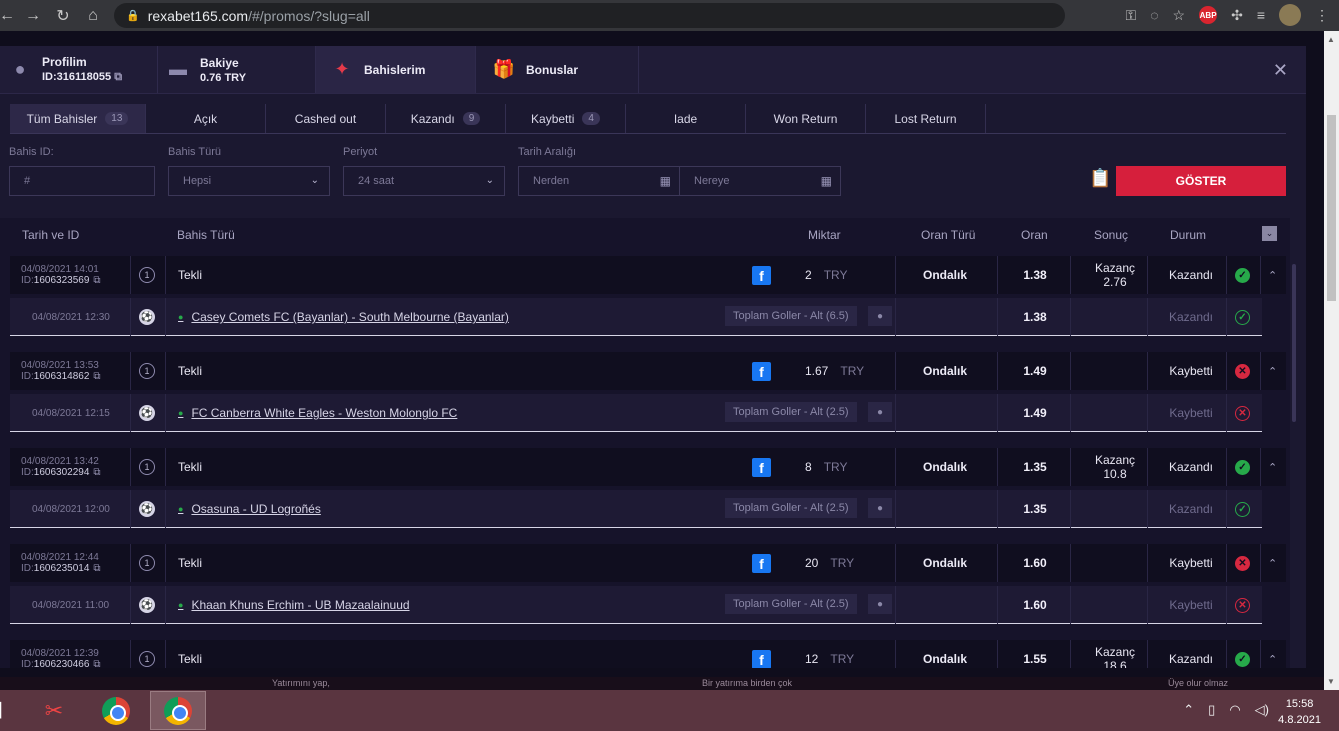 This screenshot has height=731, width=1339. What do you see at coordinates (255, 509) in the screenshot?
I see `match-name: Osasuna - UD Logroñés` at bounding box center [255, 509].